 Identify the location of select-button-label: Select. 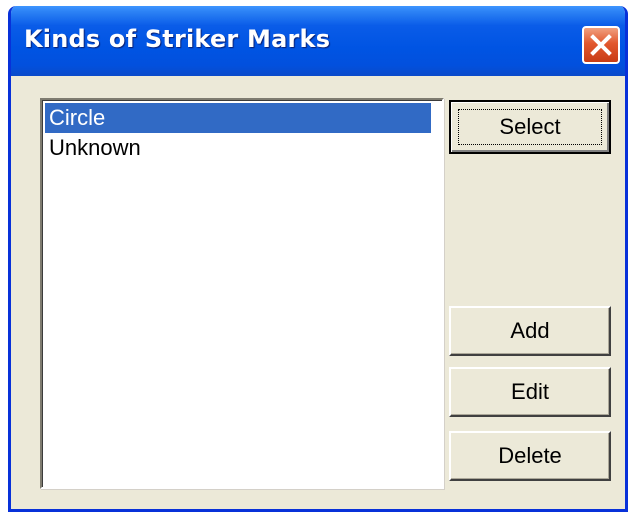
(530, 126).